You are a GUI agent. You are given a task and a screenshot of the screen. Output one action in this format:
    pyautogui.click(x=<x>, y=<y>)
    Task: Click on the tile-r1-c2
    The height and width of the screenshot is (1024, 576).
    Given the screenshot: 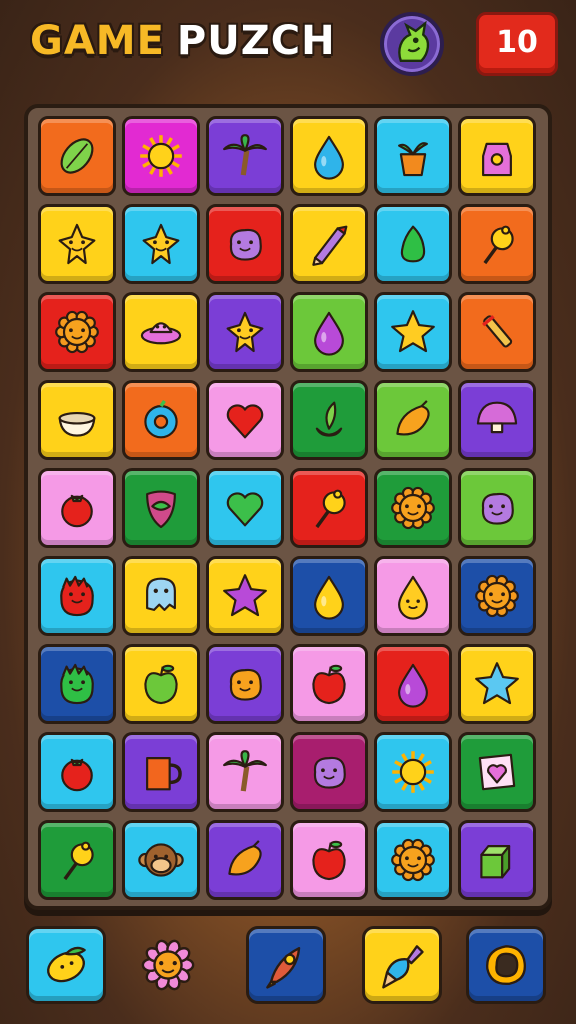 What is the action you would take?
    pyautogui.click(x=161, y=156)
    